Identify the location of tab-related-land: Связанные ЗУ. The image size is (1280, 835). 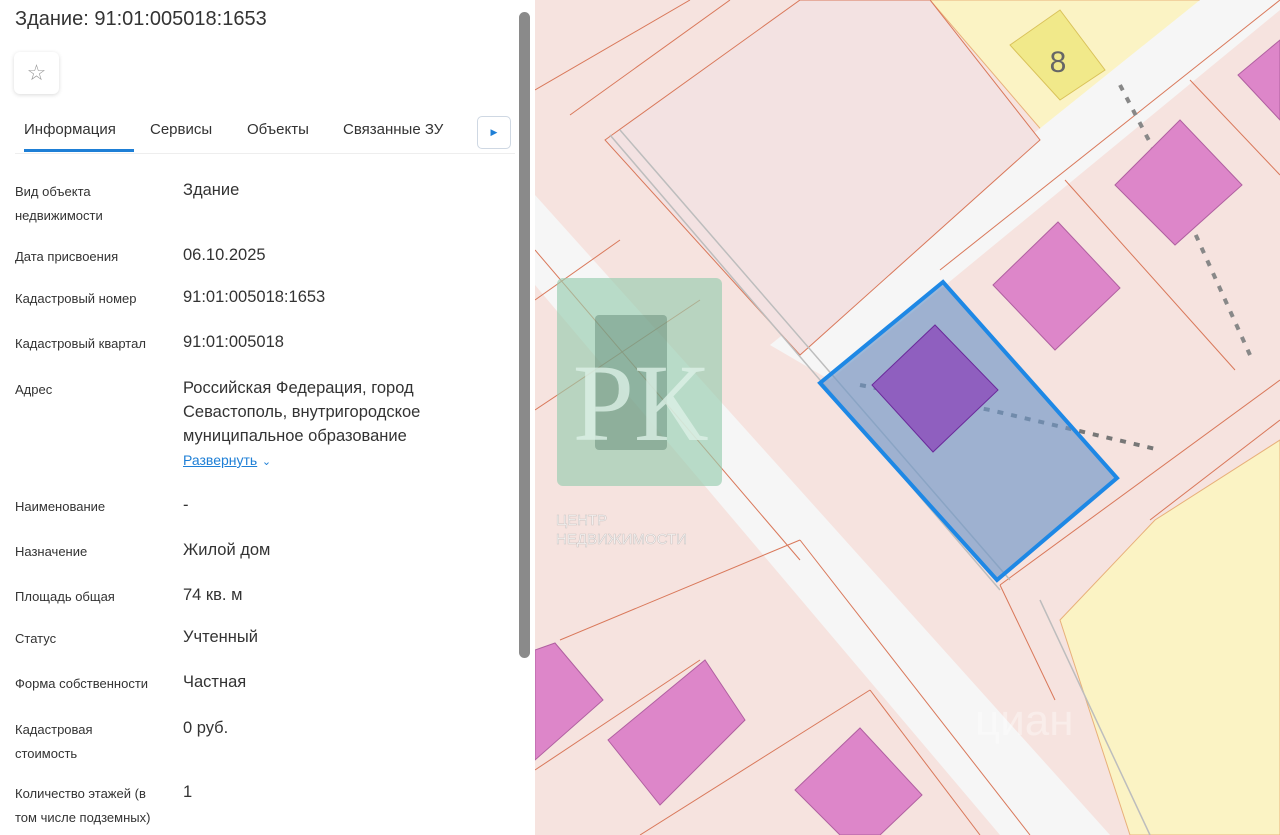
(393, 129).